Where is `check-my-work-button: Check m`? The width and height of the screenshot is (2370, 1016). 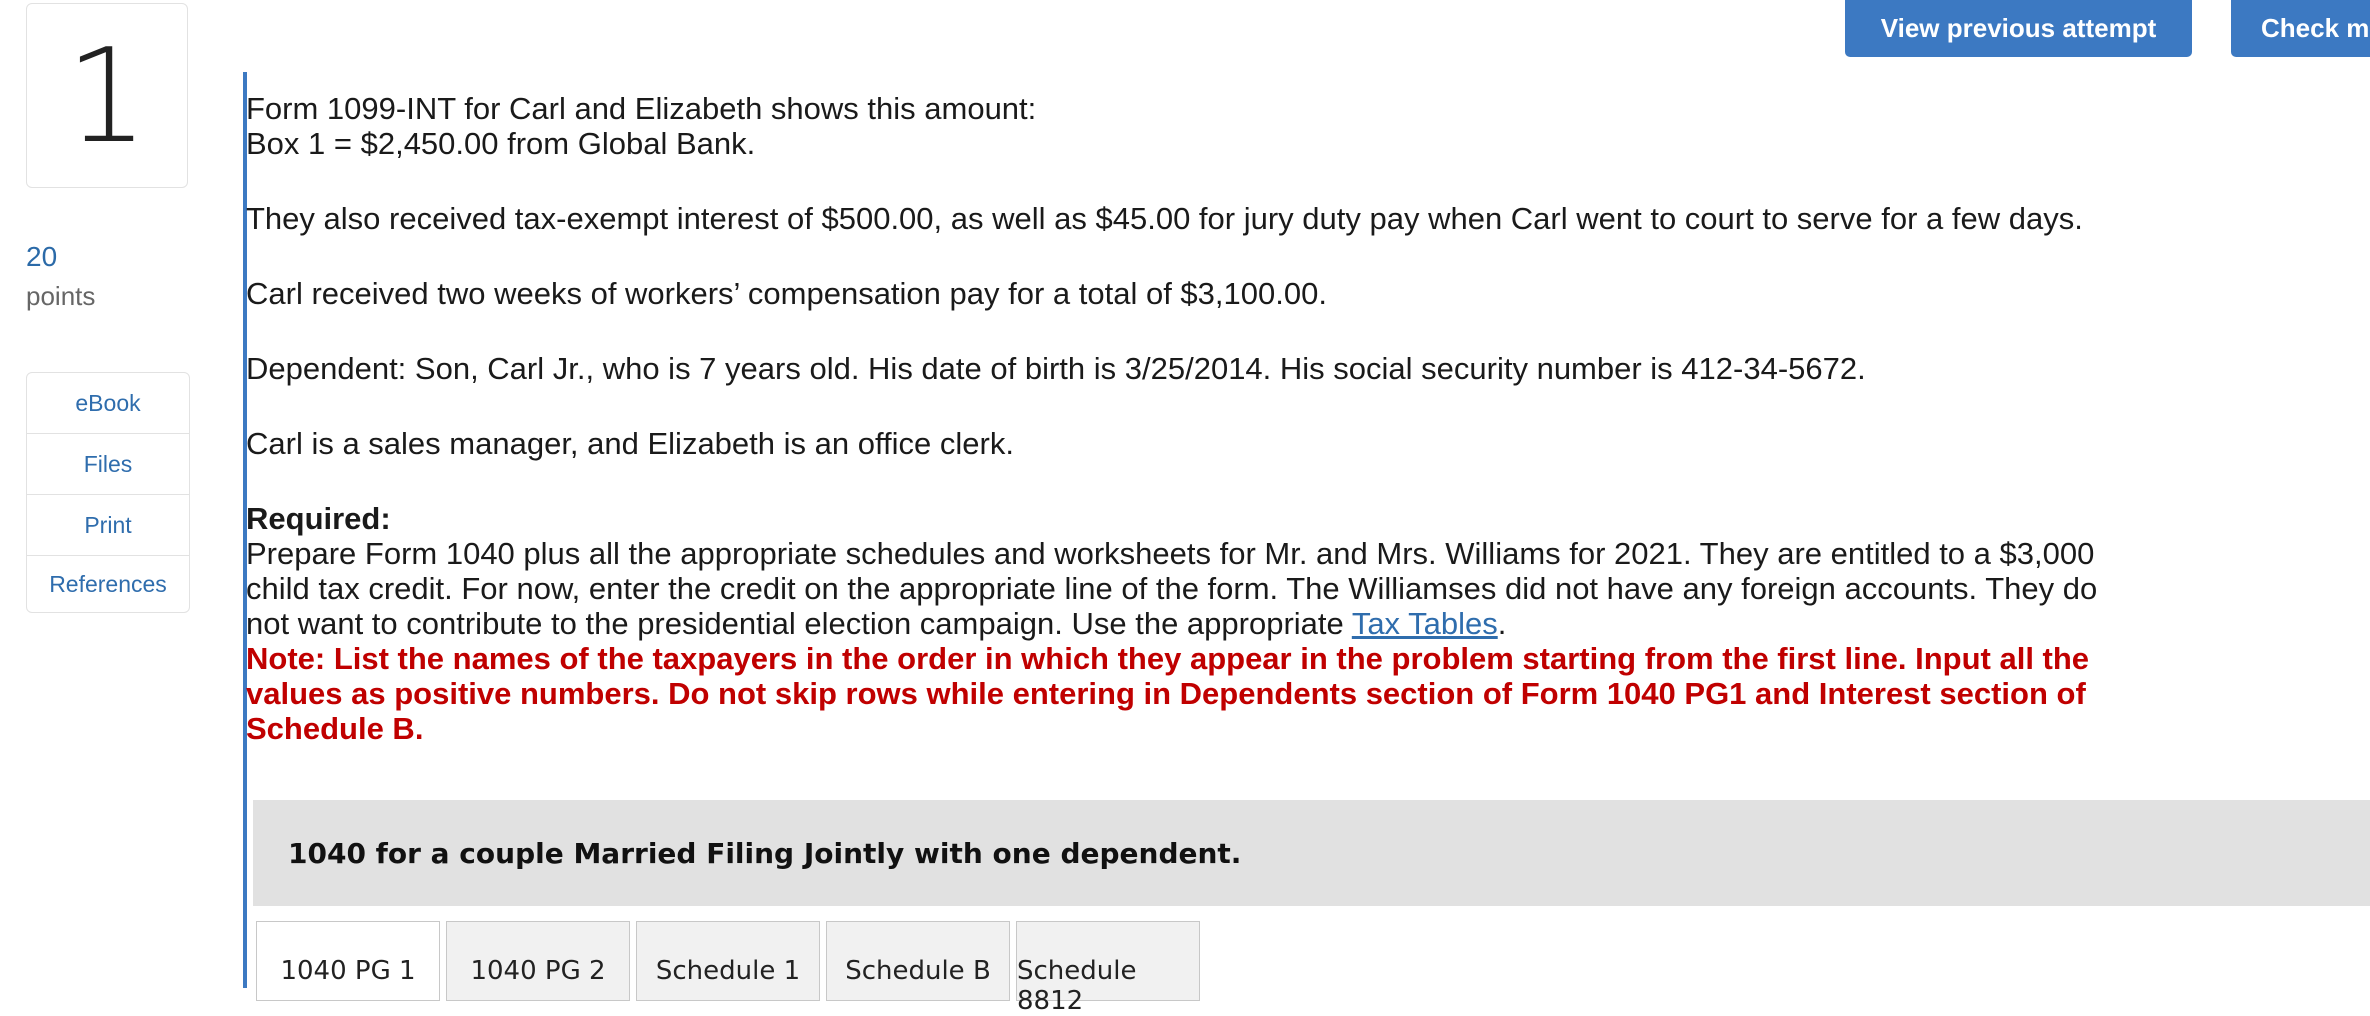 check-my-work-button: Check m is located at coordinates (2300, 28).